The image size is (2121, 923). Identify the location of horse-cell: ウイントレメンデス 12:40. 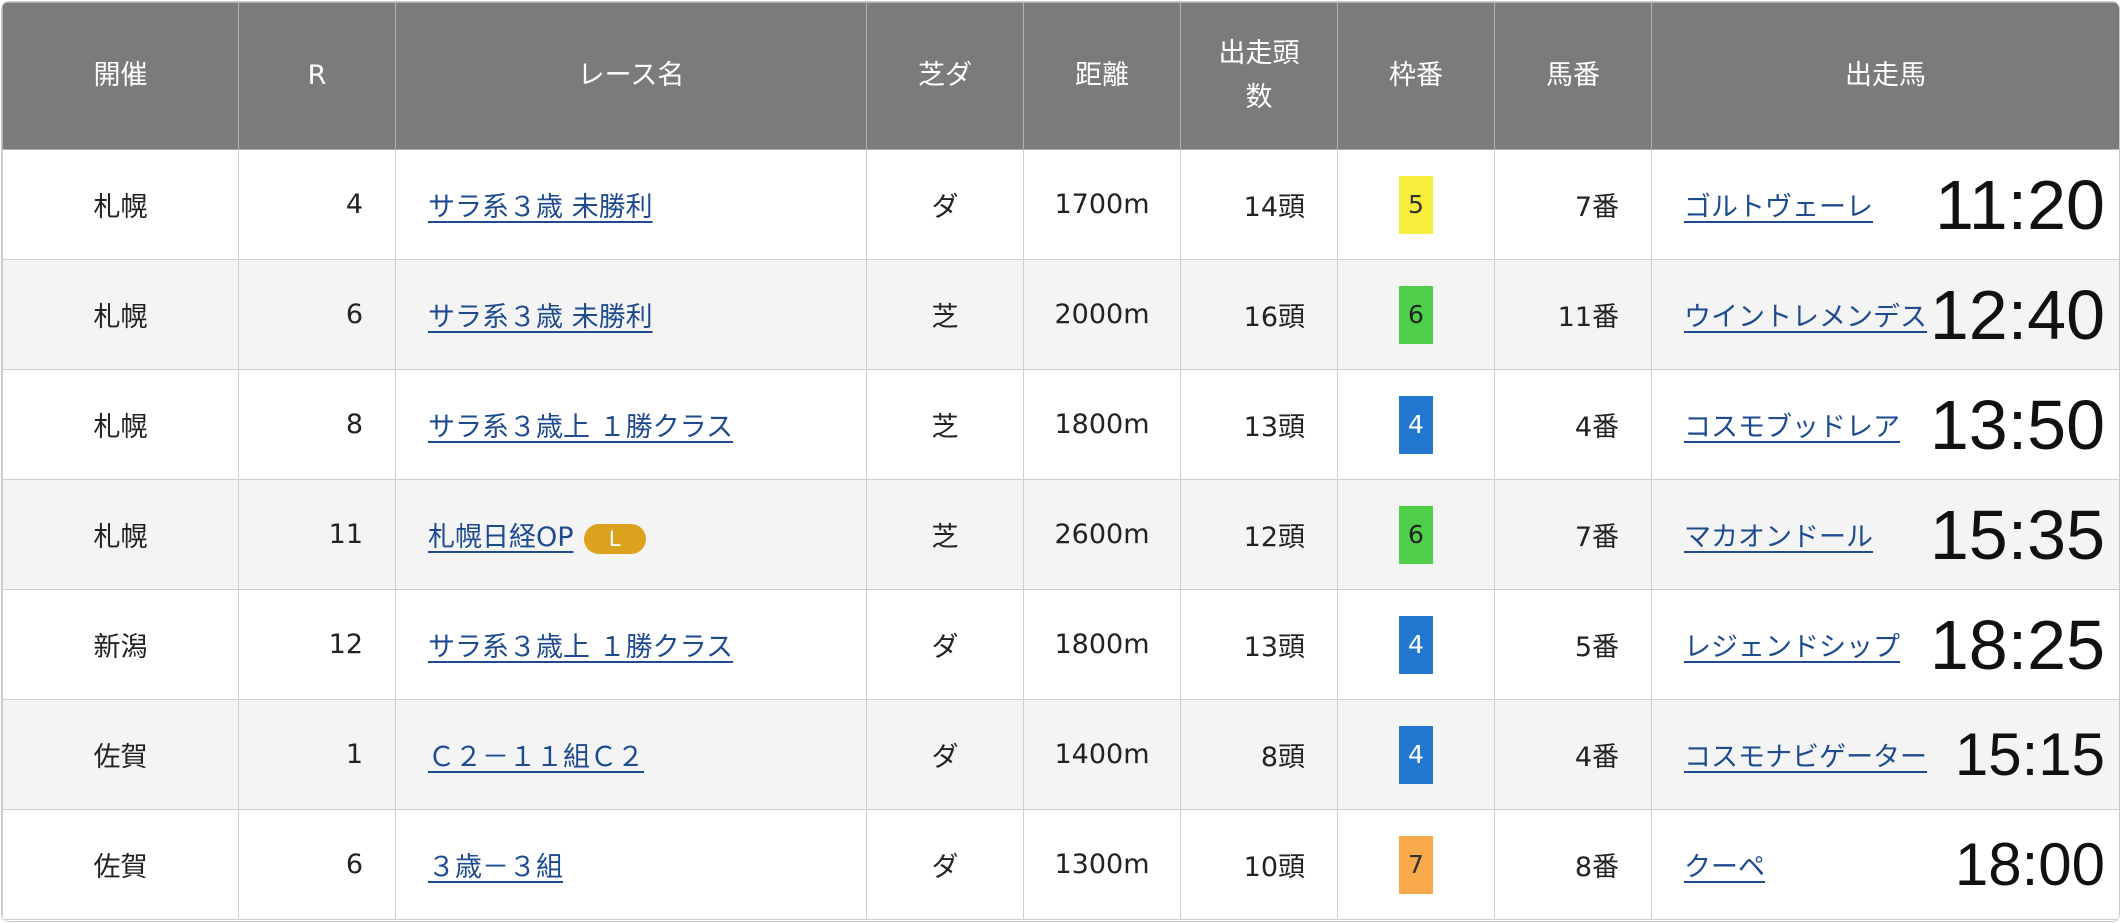
(1885, 314).